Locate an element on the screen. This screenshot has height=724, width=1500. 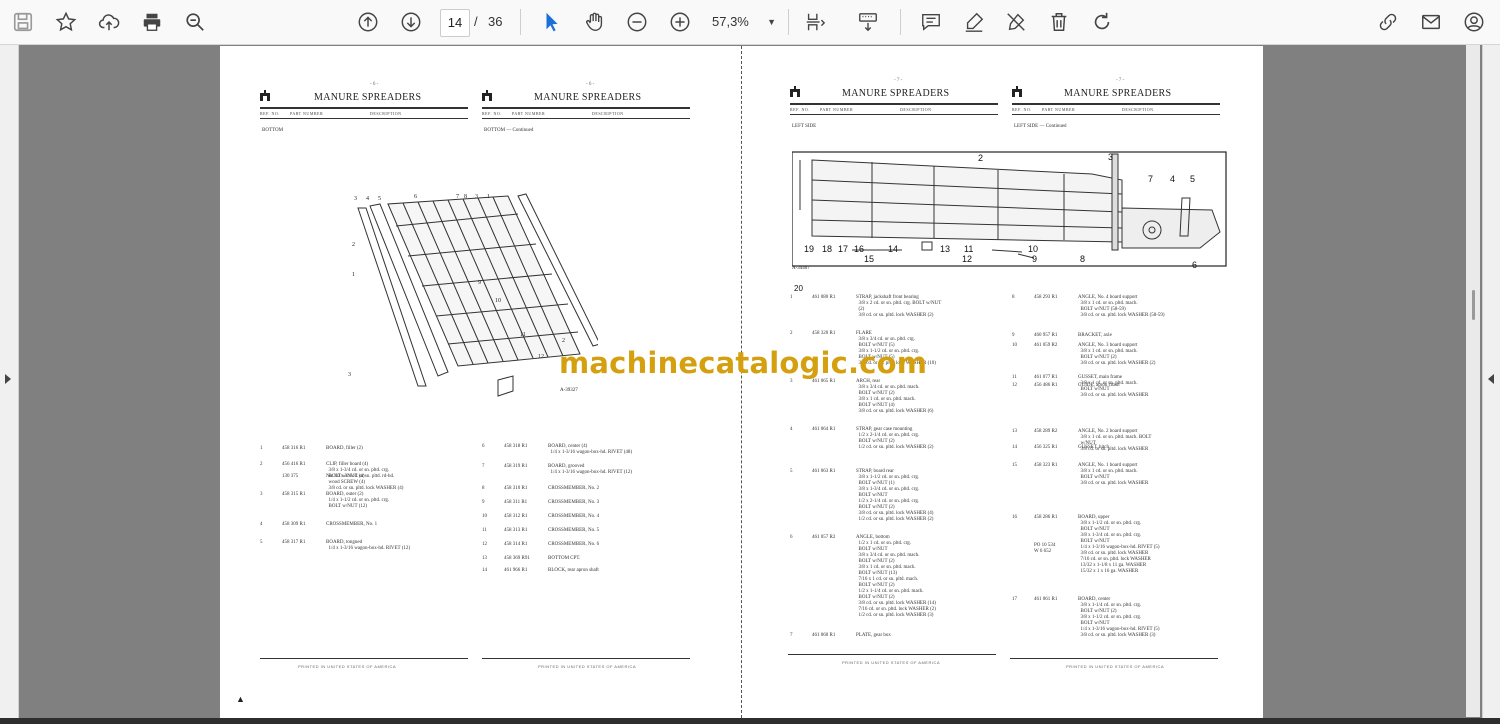
scroll-mode-icon is located at coordinates (868, 22).